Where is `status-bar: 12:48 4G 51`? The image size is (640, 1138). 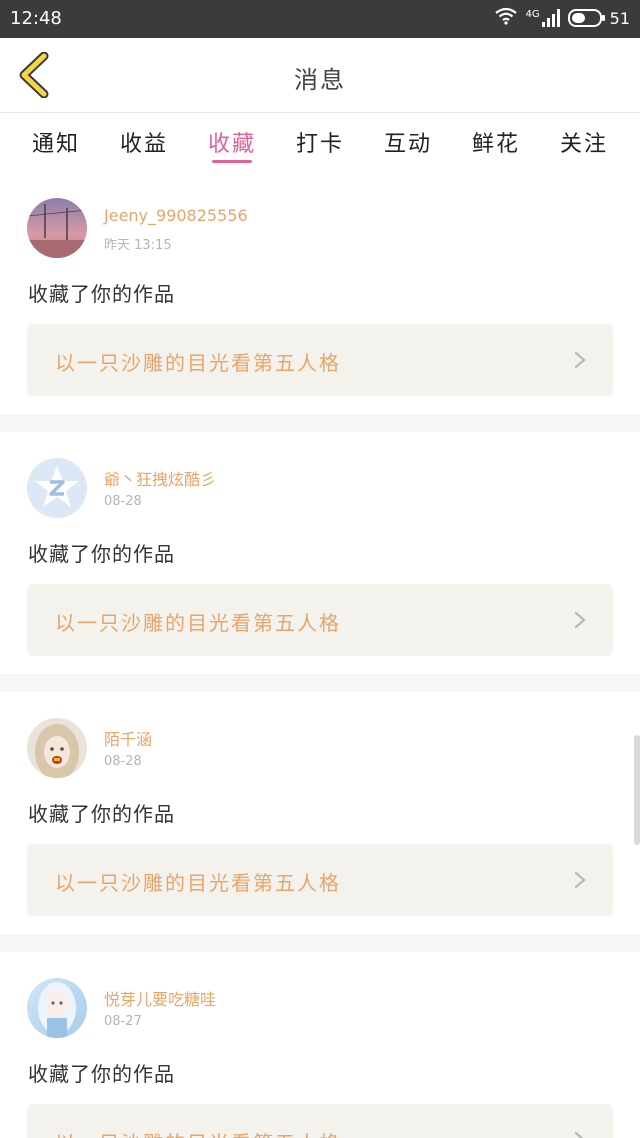 status-bar: 12:48 4G 51 is located at coordinates (320, 19).